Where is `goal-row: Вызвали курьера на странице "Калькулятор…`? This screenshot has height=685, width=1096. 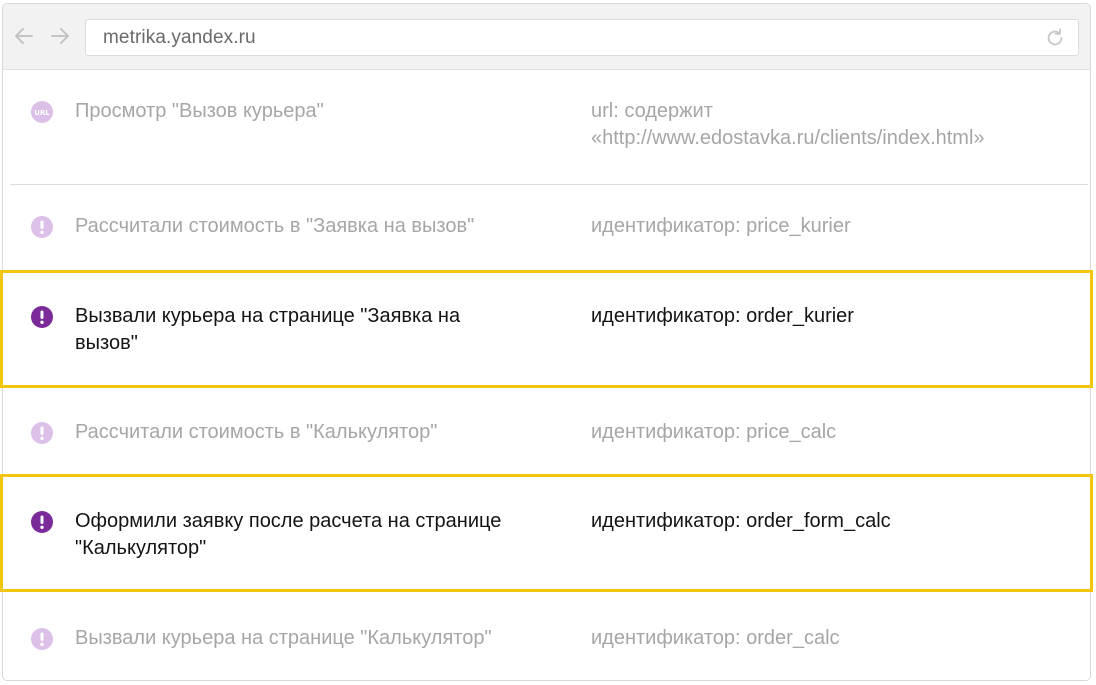 goal-row: Вызвали курьера на странице "Калькулятор… is located at coordinates (546, 638).